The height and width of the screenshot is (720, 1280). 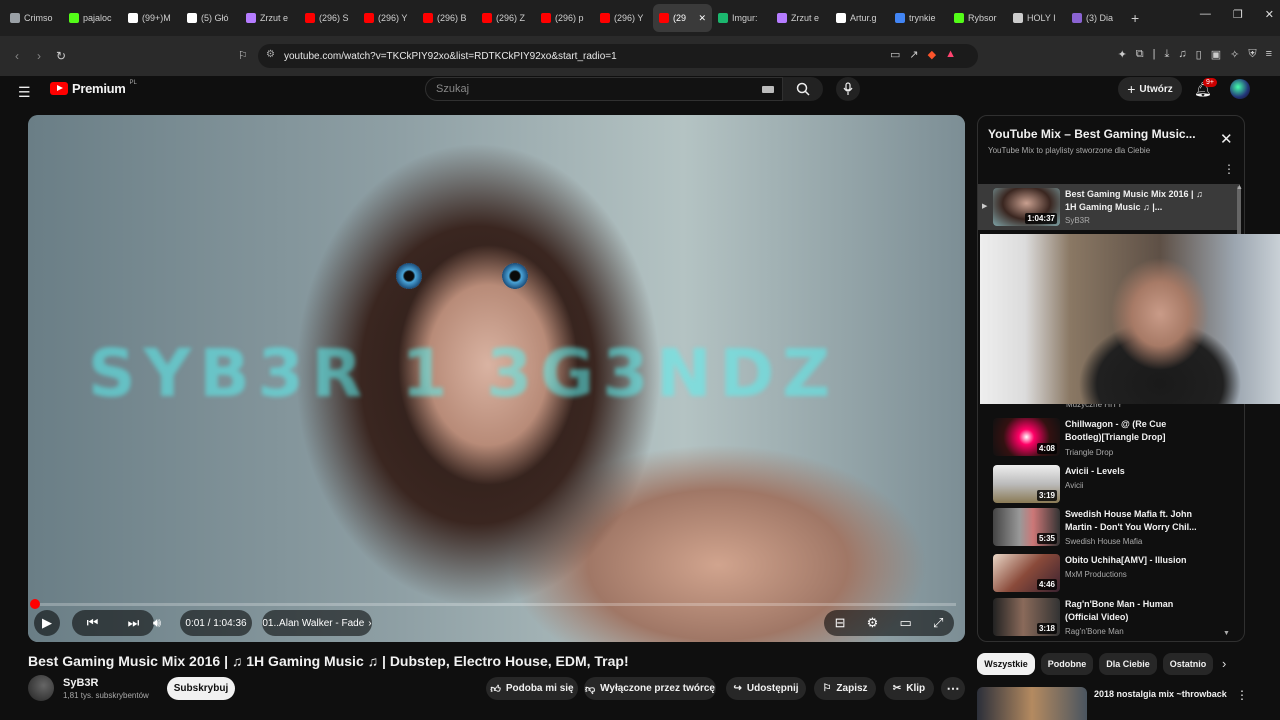 What do you see at coordinates (151, 18) in the screenshot?
I see `browser-tab: (99+)M` at bounding box center [151, 18].